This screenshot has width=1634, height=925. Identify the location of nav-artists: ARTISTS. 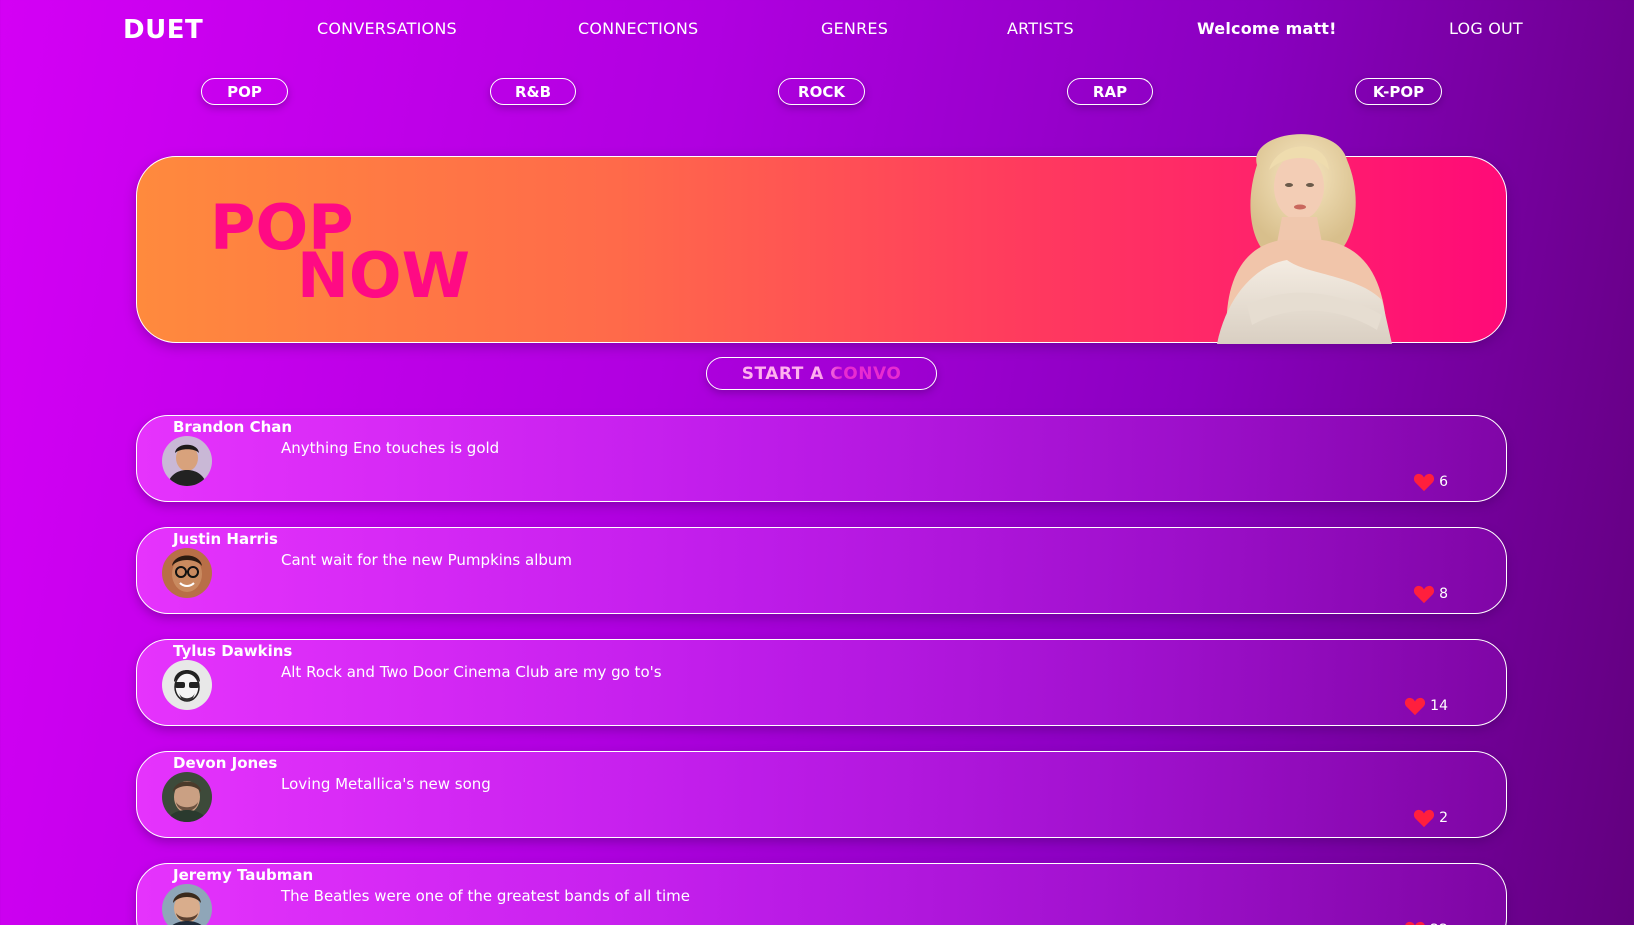
(1040, 28).